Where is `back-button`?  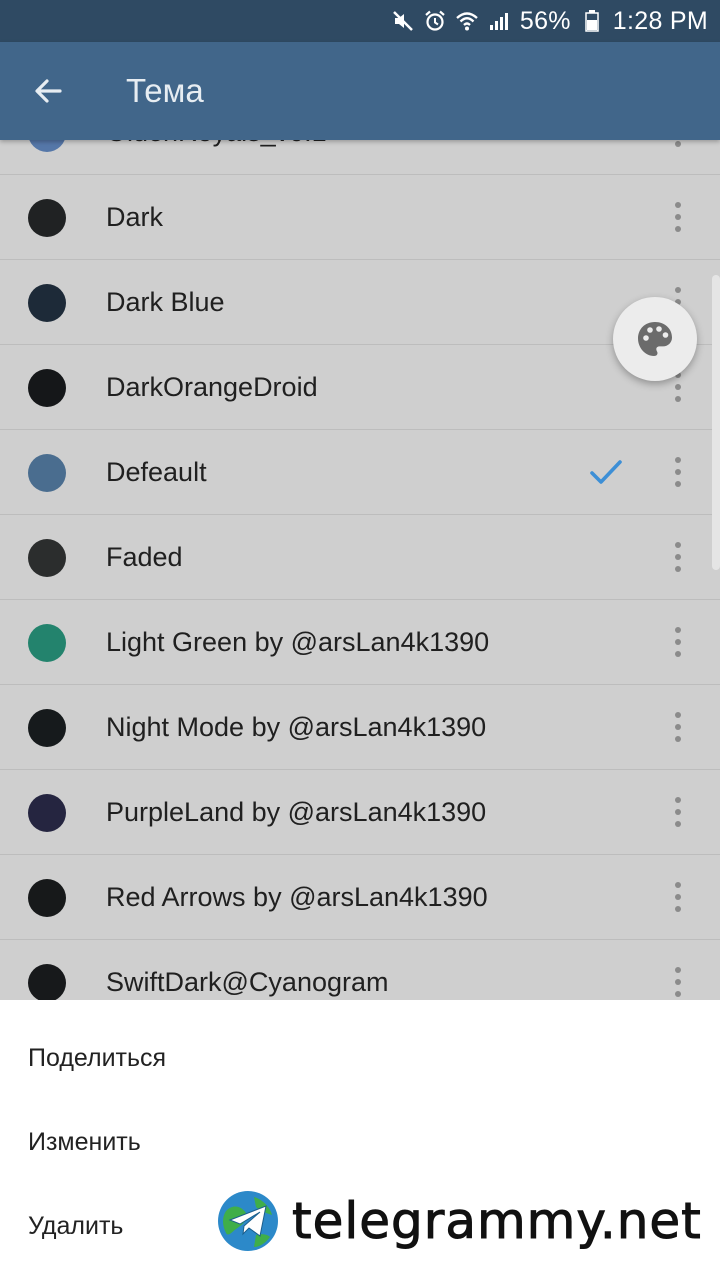 back-button is located at coordinates (48, 91).